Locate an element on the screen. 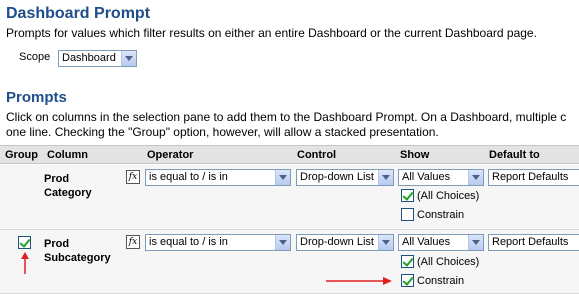 This screenshot has height=294, width=579. column-name: Prod Subcategory is located at coordinates (77, 251).